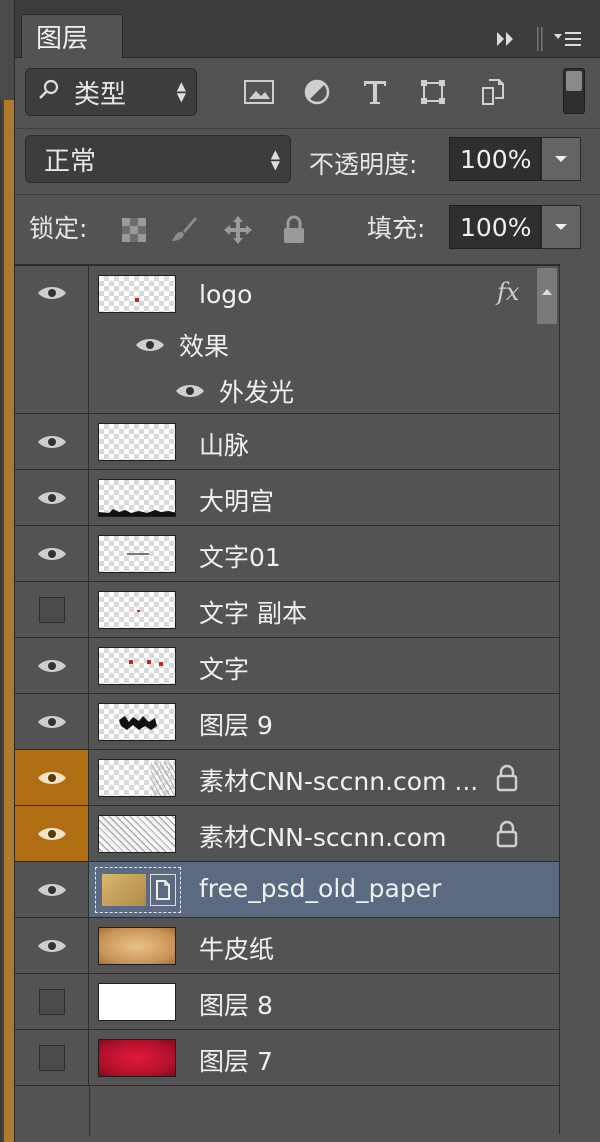 Image resolution: width=600 pixels, height=1142 pixels. What do you see at coordinates (495, 227) in the screenshot?
I see `fill-input: 100%` at bounding box center [495, 227].